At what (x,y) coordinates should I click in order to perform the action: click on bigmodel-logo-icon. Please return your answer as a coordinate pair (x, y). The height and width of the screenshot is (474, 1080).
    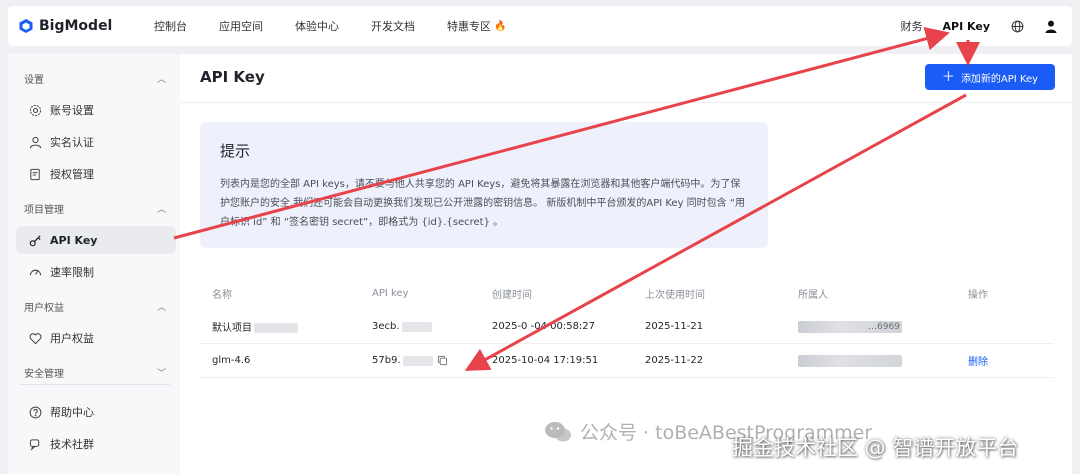
    Looking at the image, I should click on (26, 26).